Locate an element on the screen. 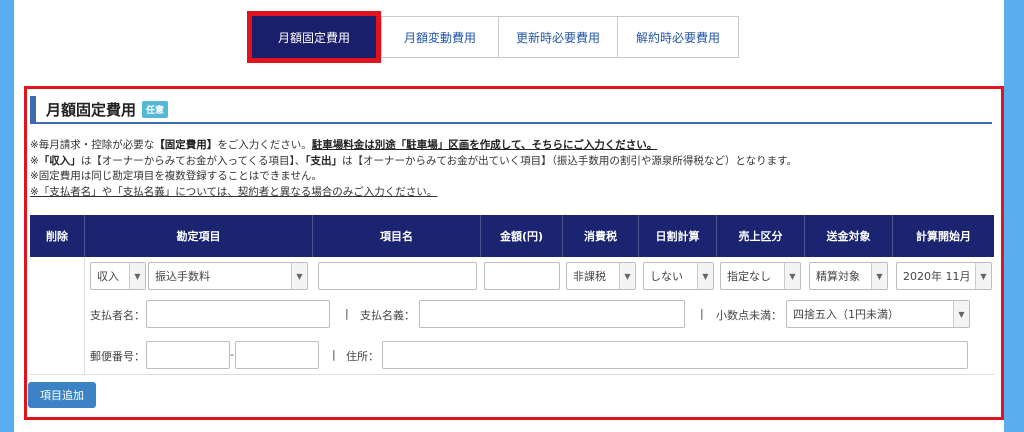 This screenshot has width=1024, height=432. fee-tabs: 月額固定費用 月額変動費用 更新時必要費用 解約時必要費用 is located at coordinates (495, 37).